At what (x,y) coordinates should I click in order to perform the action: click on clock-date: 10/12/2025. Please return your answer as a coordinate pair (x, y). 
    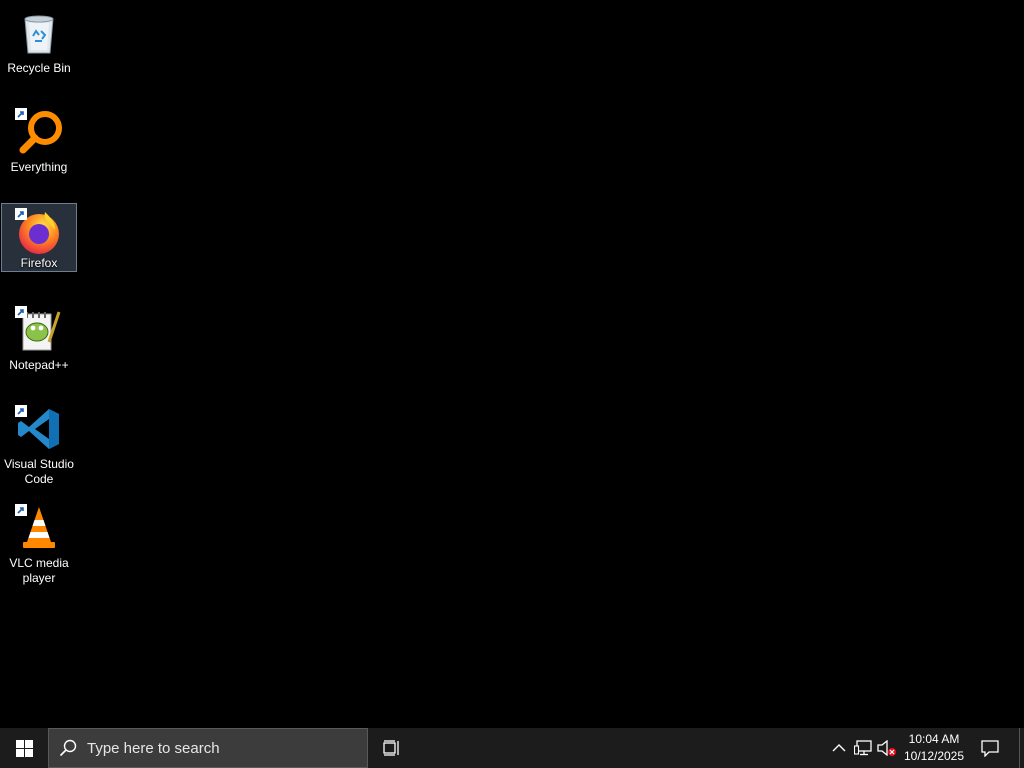
    Looking at the image, I should click on (934, 756).